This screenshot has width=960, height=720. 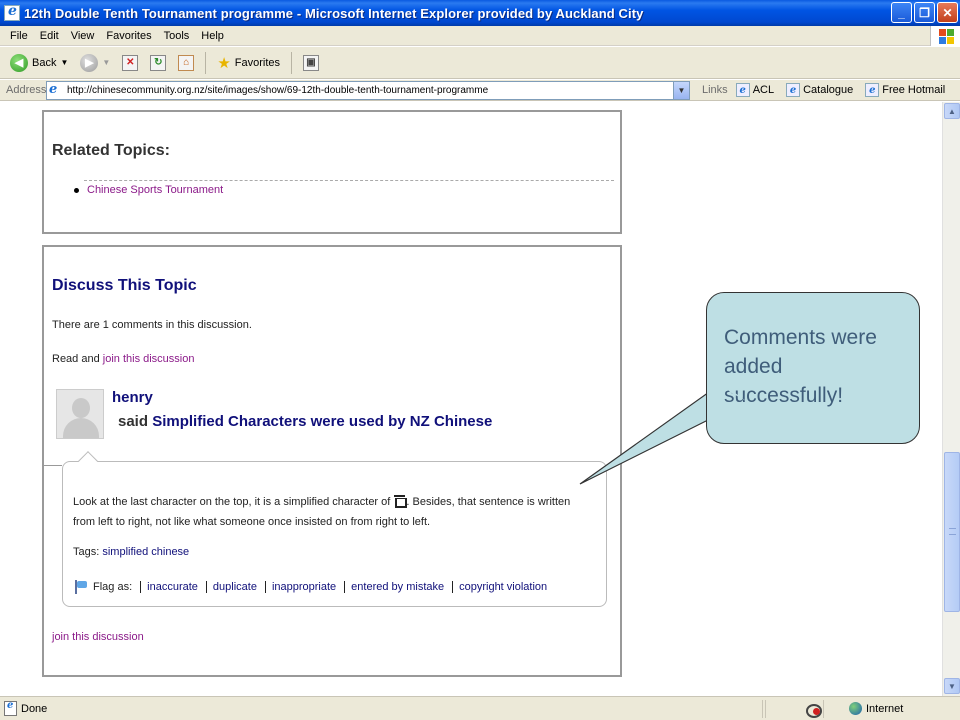 I want to click on address-label: Address, so click(x=26, y=90).